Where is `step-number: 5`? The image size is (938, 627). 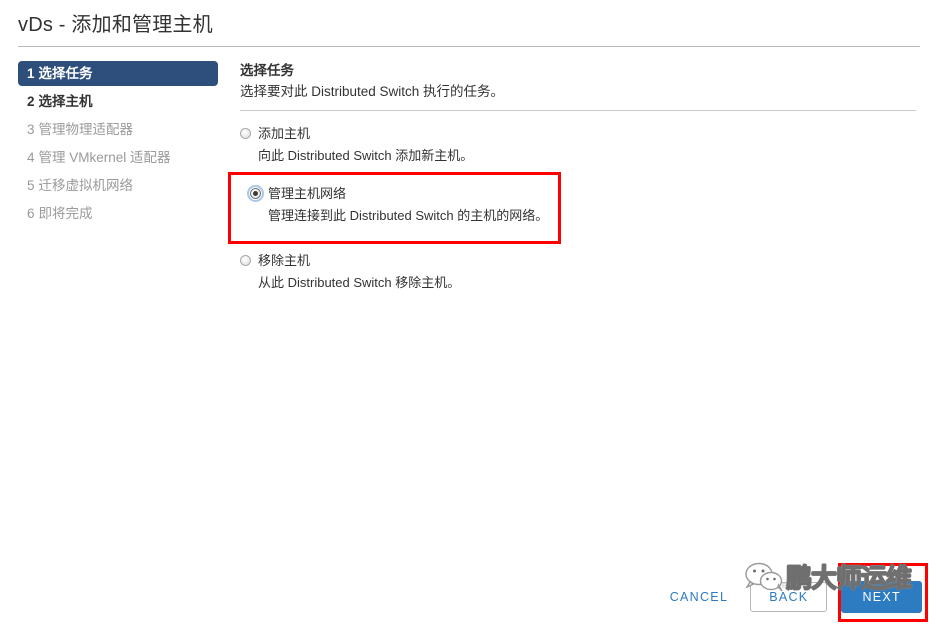
step-number: 5 is located at coordinates (31, 185).